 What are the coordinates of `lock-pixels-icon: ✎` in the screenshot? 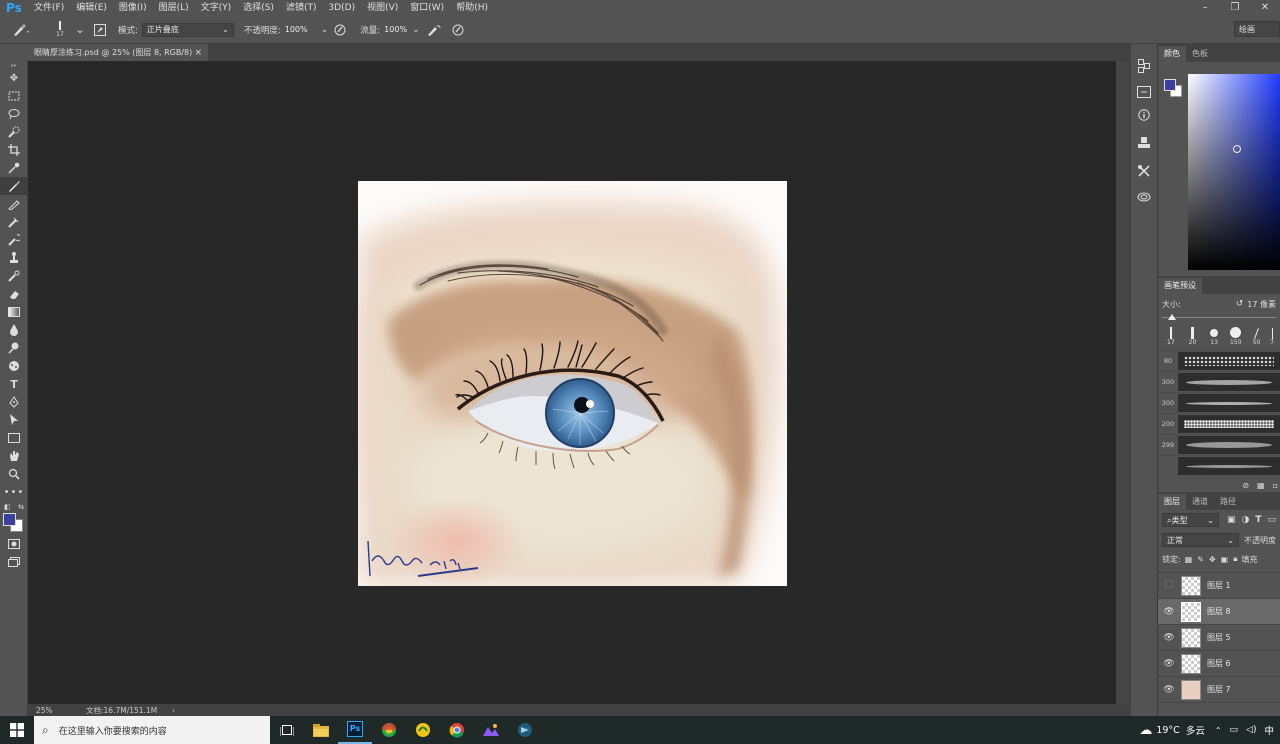 It's located at (1200, 559).